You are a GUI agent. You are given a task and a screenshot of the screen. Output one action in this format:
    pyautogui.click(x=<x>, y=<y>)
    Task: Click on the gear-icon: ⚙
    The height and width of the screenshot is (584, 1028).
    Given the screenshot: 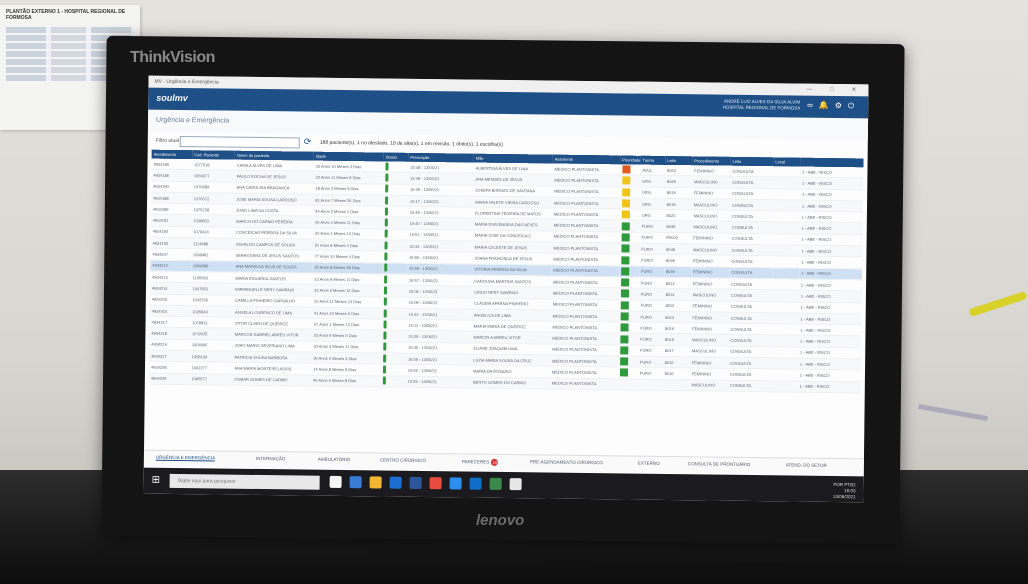 What is the action you would take?
    pyautogui.click(x=841, y=105)
    